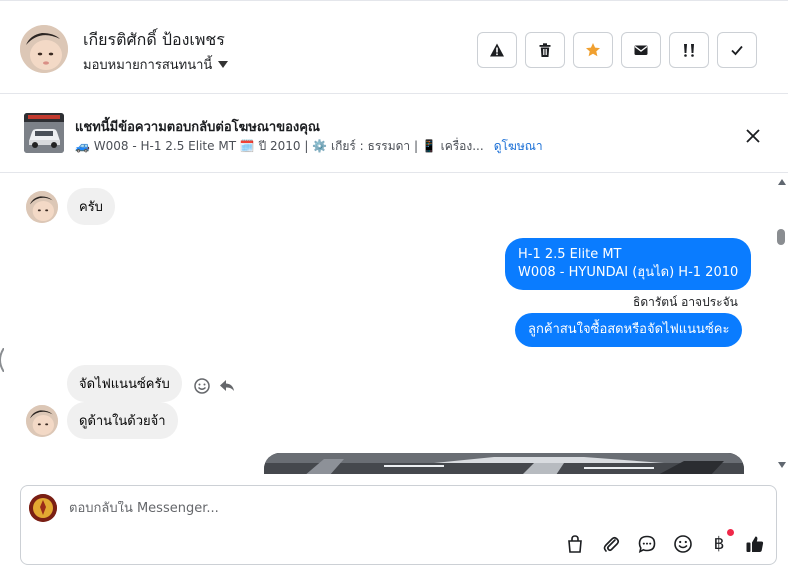  What do you see at coordinates (629, 330) in the screenshot?
I see `outgoing-message: ลูกค้าสนใจซื้อสดหรือจัดไฟแนนซ์คะ` at bounding box center [629, 330].